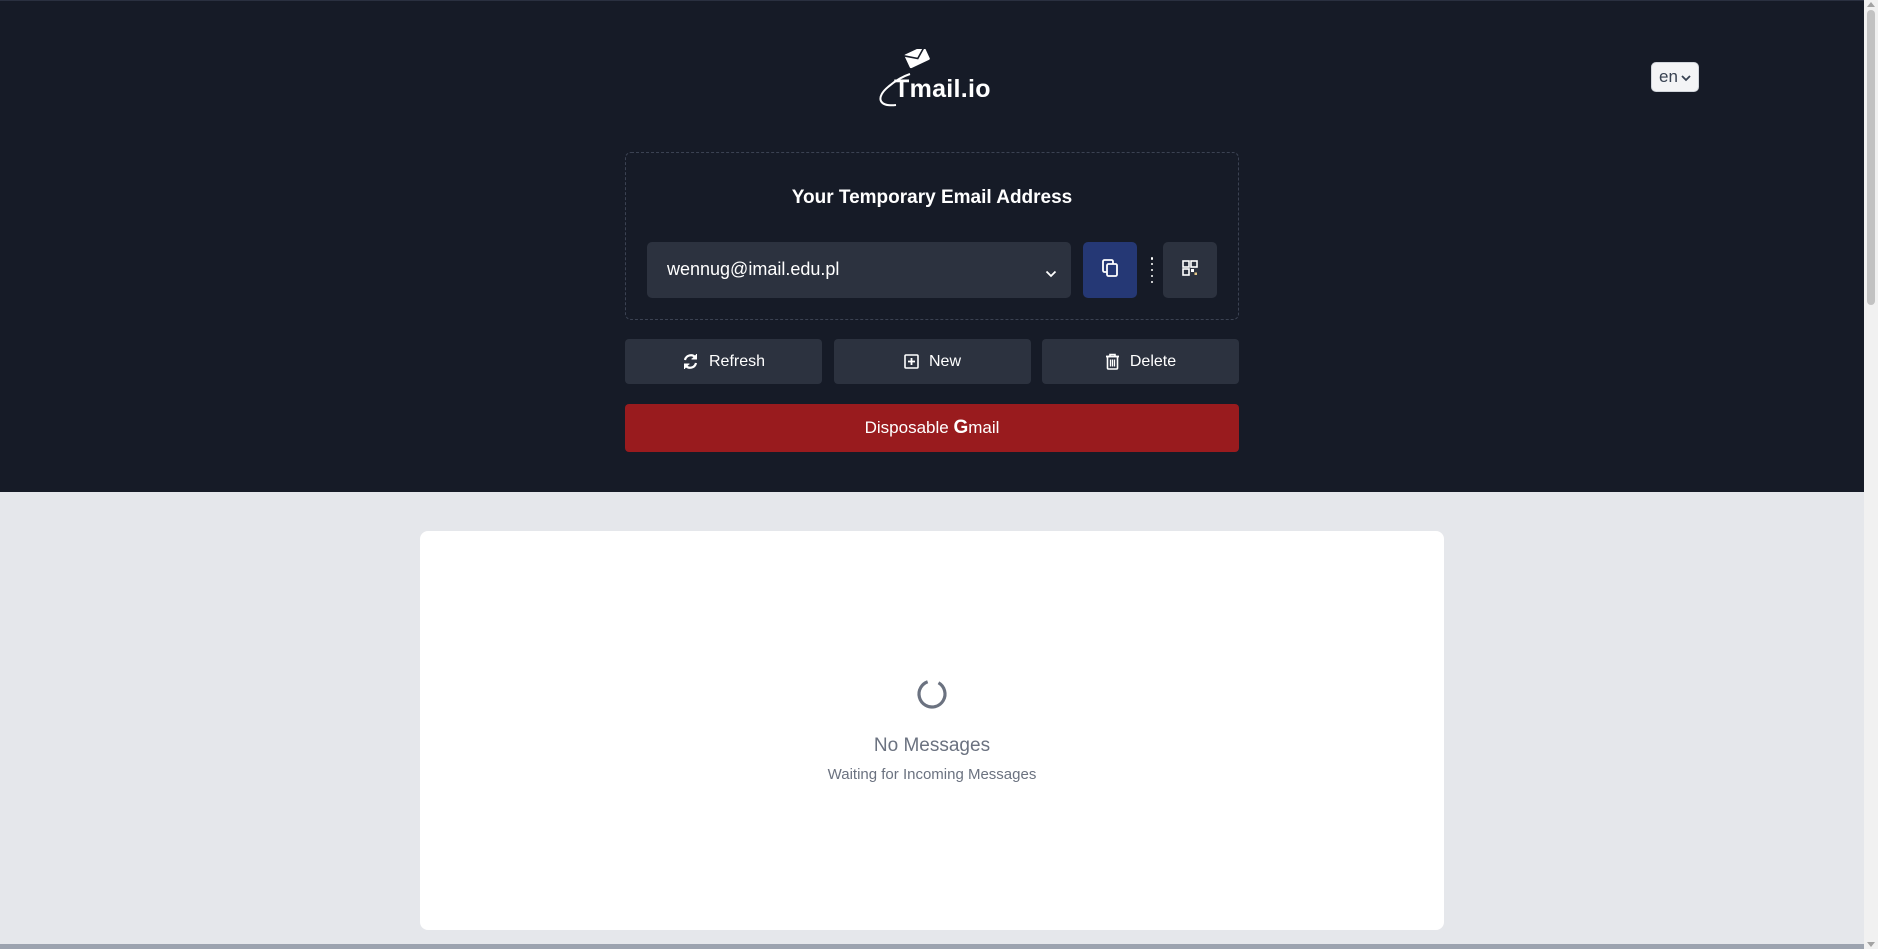 Image resolution: width=1878 pixels, height=949 pixels. I want to click on refresh-label: Refresh, so click(737, 361).